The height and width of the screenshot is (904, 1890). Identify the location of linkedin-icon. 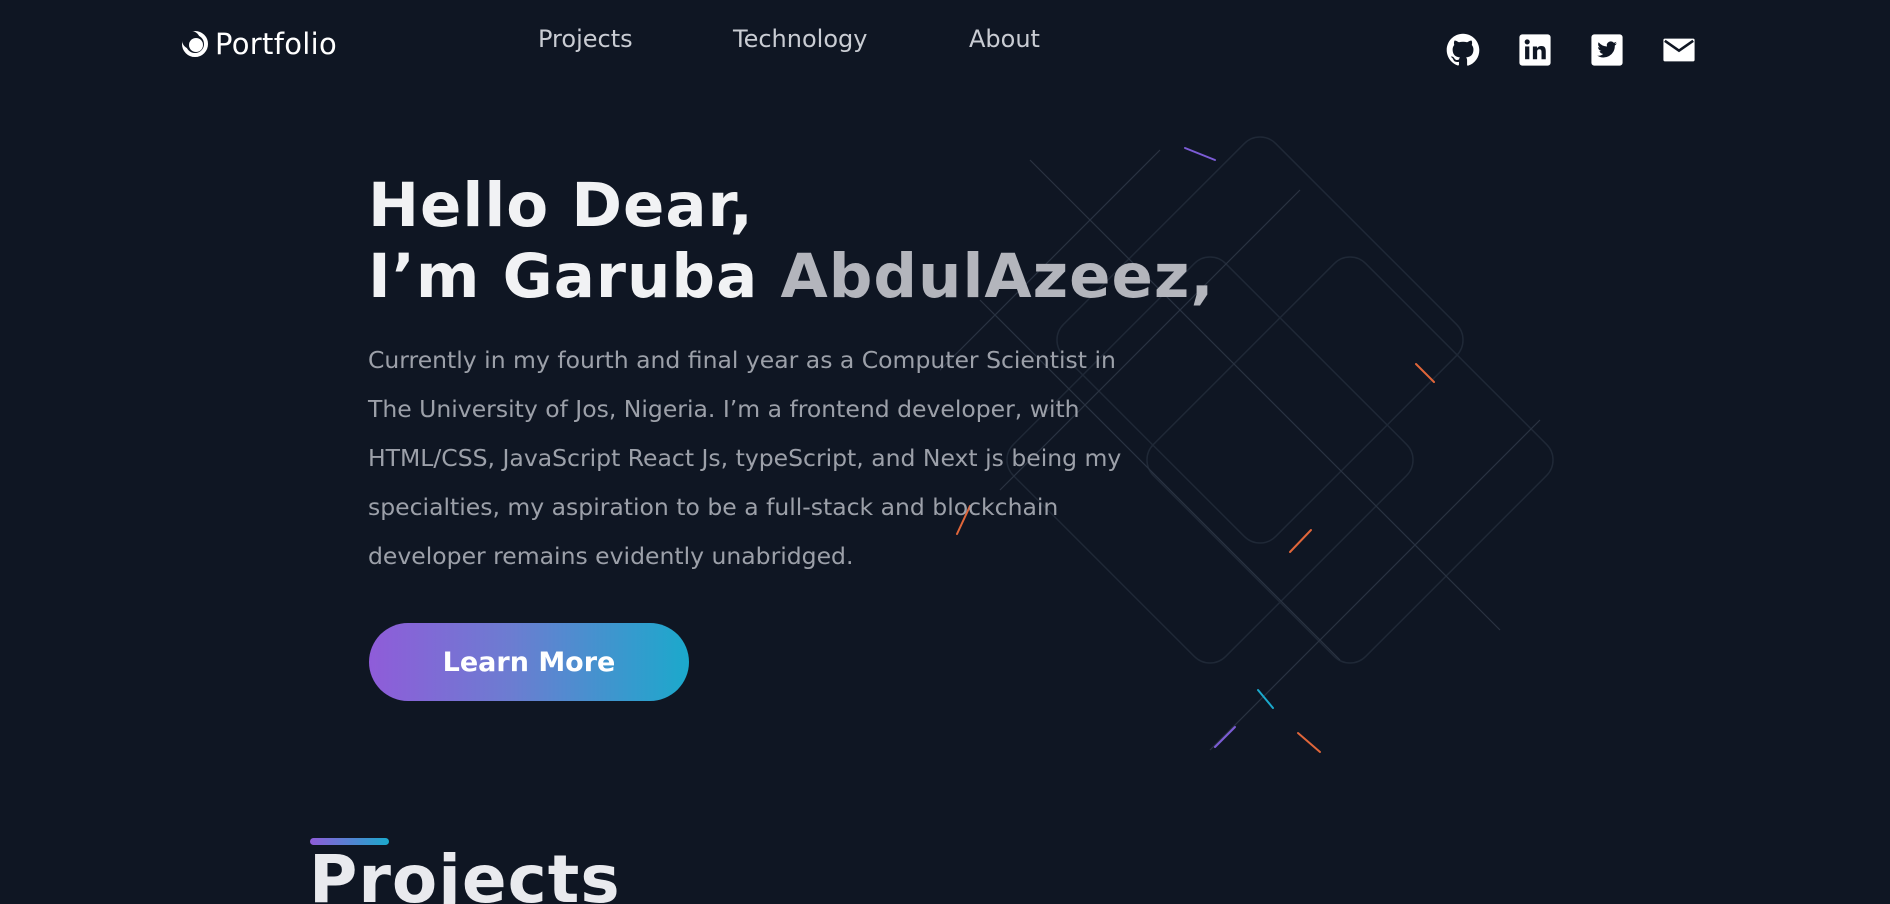
(1535, 50).